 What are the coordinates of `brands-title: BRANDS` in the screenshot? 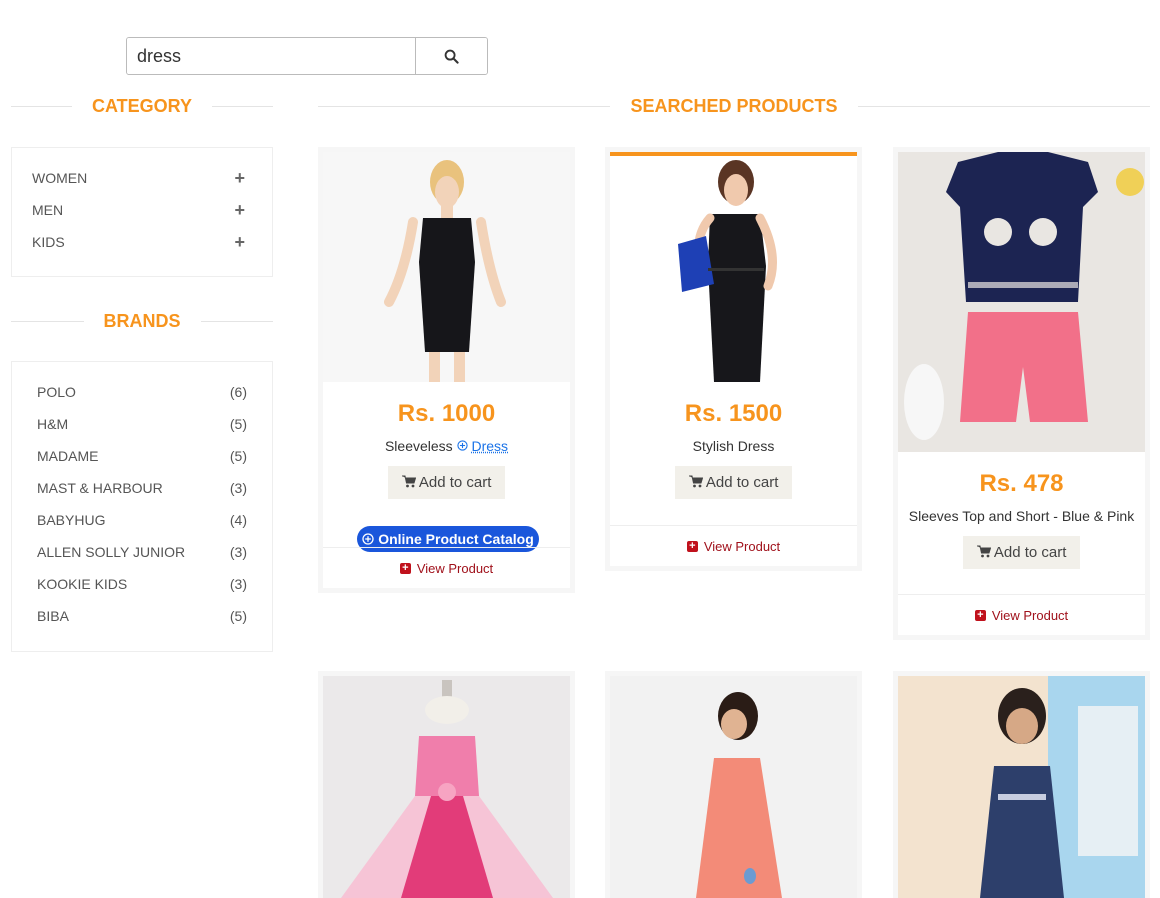 It's located at (142, 320).